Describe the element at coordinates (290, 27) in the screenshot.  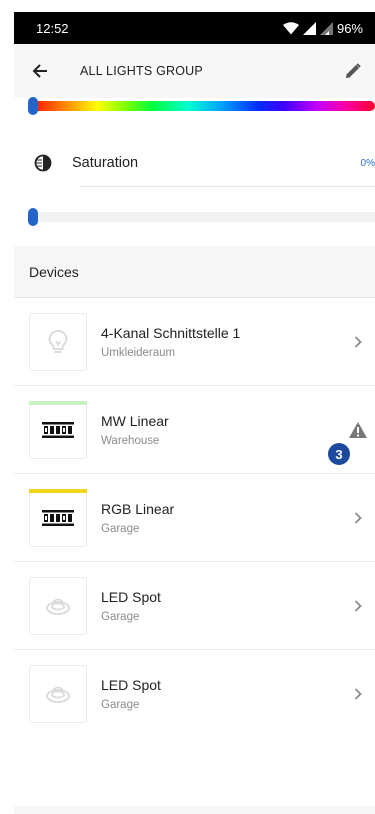
I see `wifi-icon` at that location.